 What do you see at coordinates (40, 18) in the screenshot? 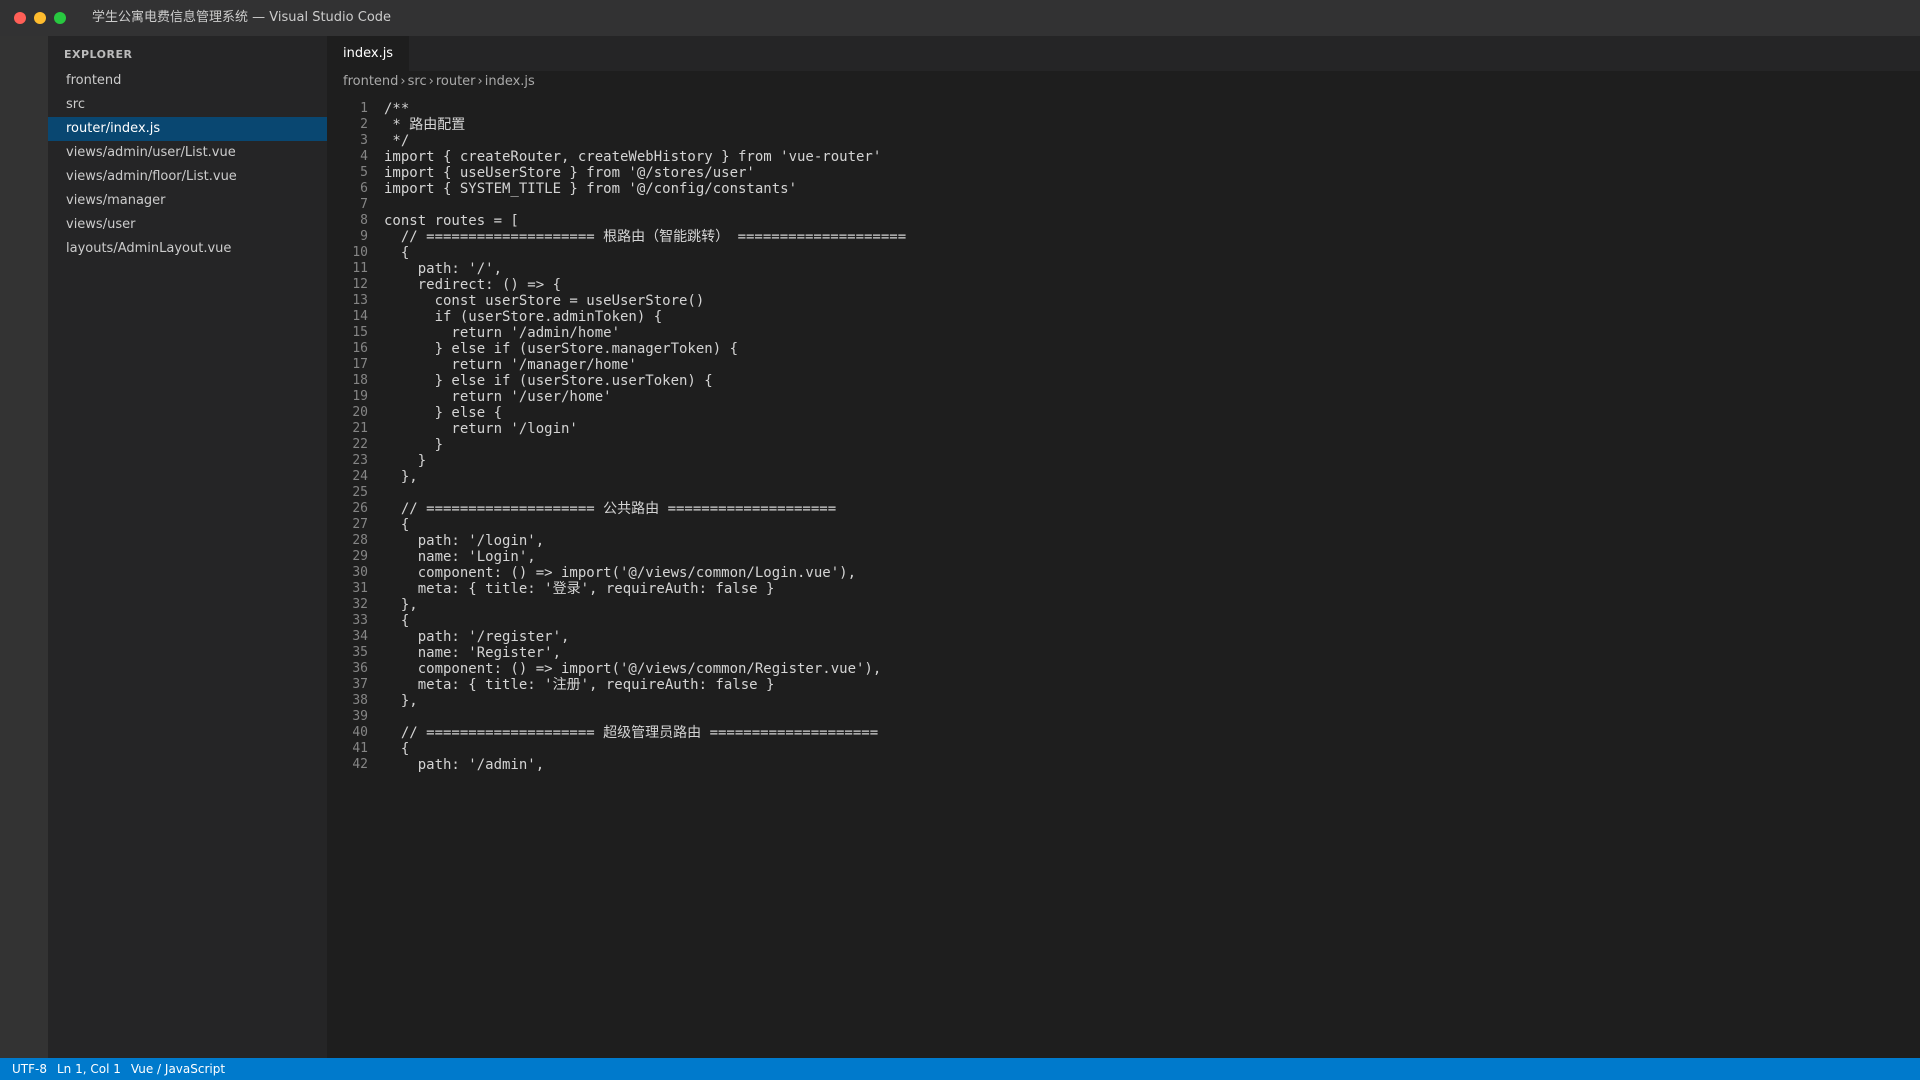
I see `minimize-window-icon` at bounding box center [40, 18].